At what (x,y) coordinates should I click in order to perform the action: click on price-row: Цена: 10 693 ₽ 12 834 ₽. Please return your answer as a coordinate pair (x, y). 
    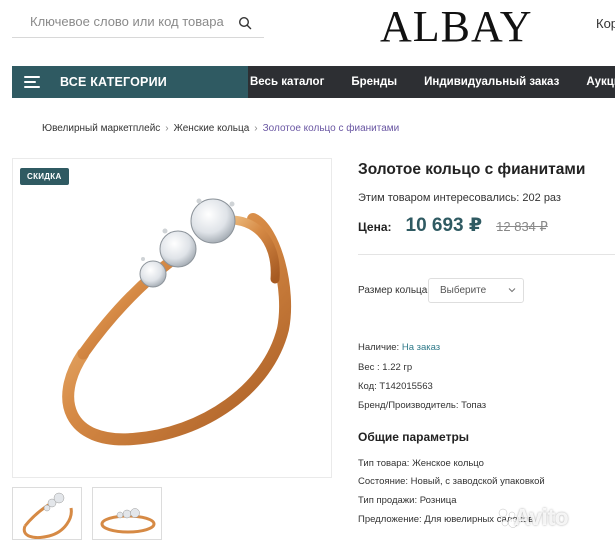
    Looking at the image, I should click on (453, 226).